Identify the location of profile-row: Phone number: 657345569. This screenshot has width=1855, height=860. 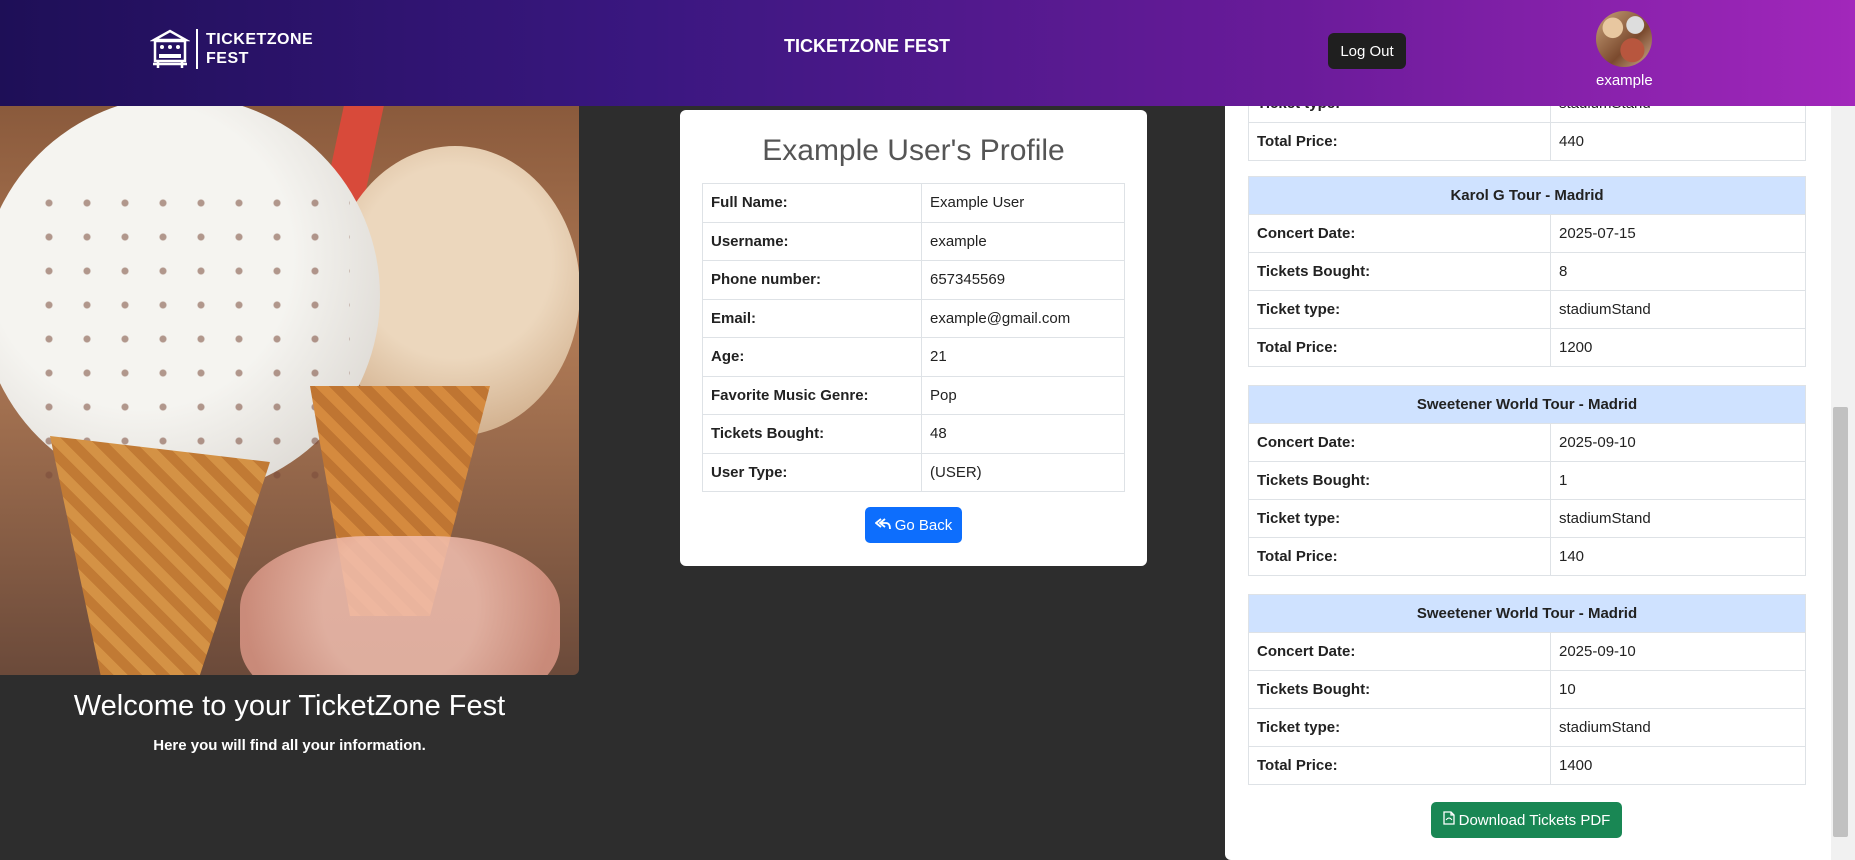
(913, 280).